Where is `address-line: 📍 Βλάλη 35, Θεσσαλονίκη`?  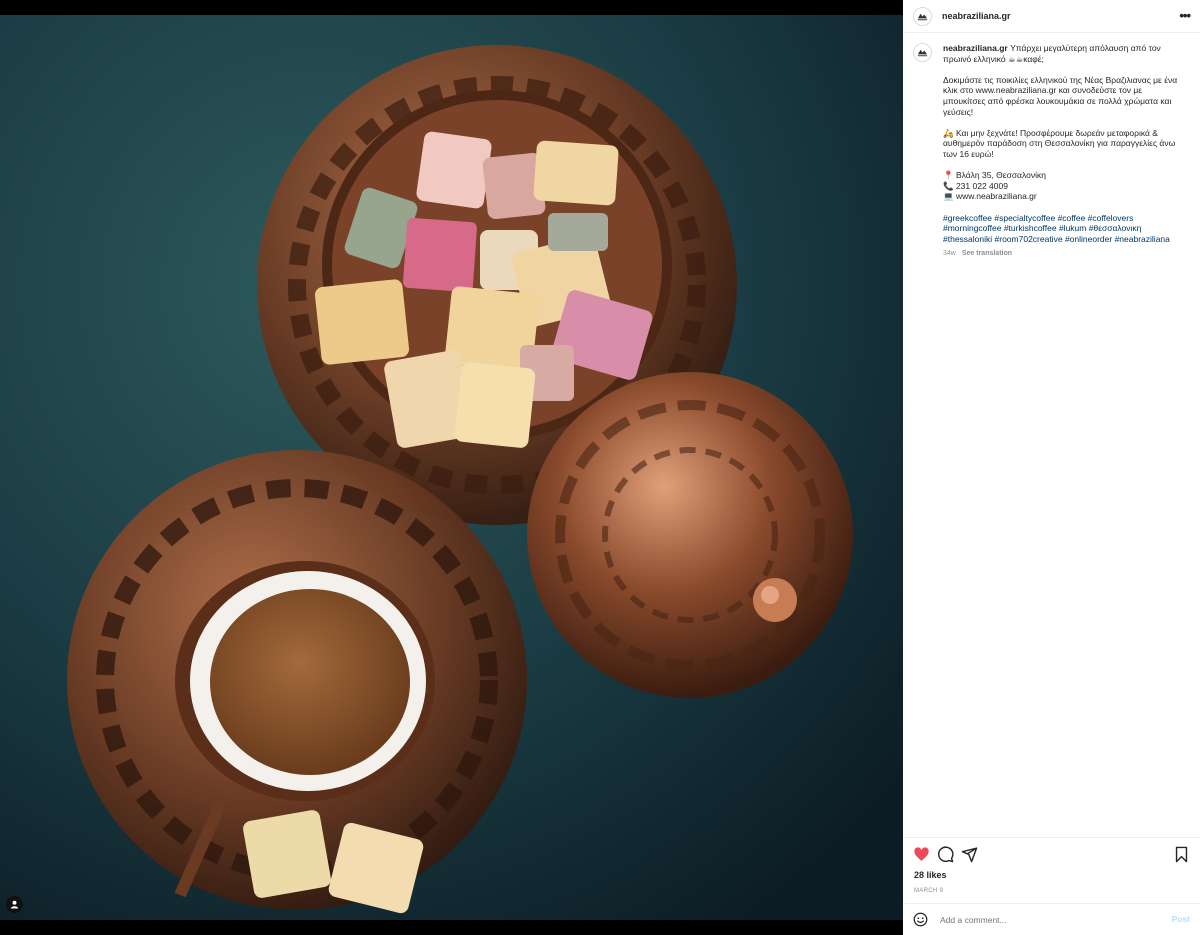
address-line: 📍 Βλάλη 35, Θεσσαλονίκη is located at coordinates (994, 175).